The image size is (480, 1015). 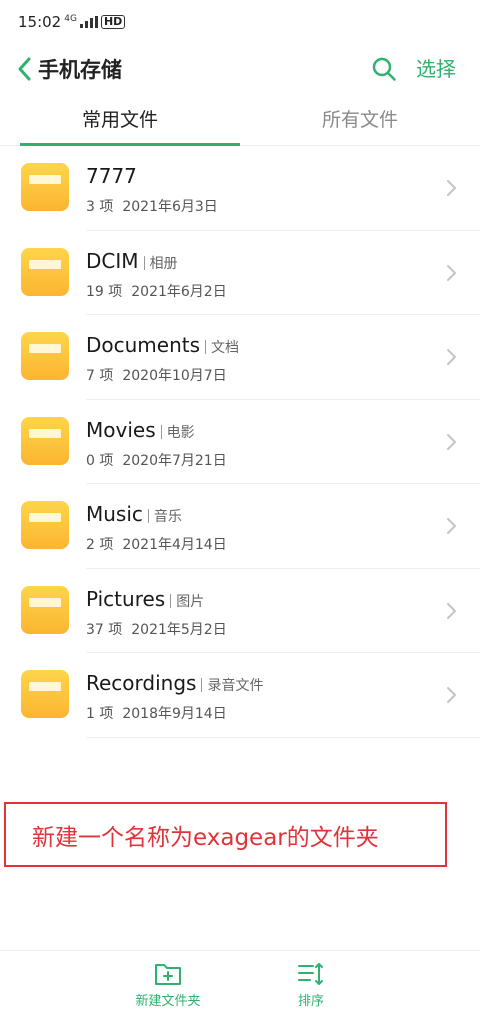 I want to click on item-count: 3 项, so click(x=100, y=207).